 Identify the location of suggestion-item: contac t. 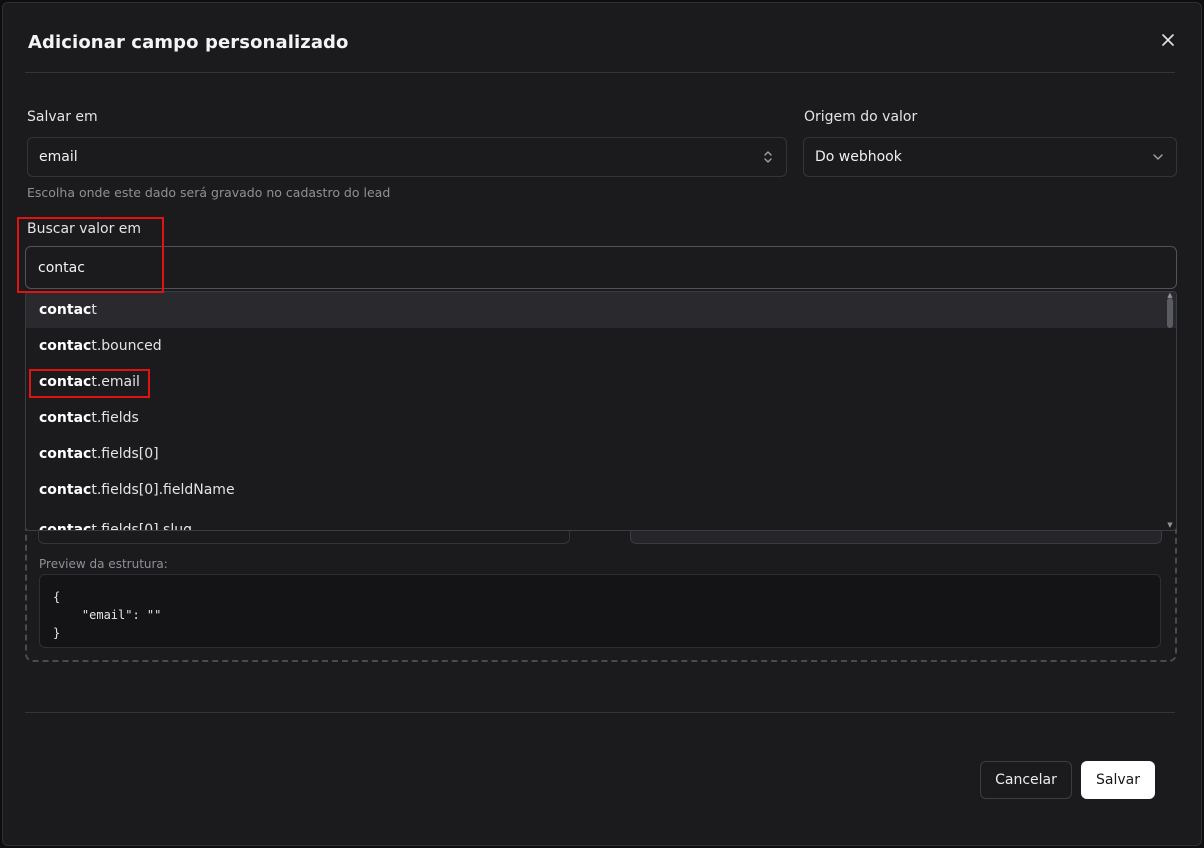
(601, 310).